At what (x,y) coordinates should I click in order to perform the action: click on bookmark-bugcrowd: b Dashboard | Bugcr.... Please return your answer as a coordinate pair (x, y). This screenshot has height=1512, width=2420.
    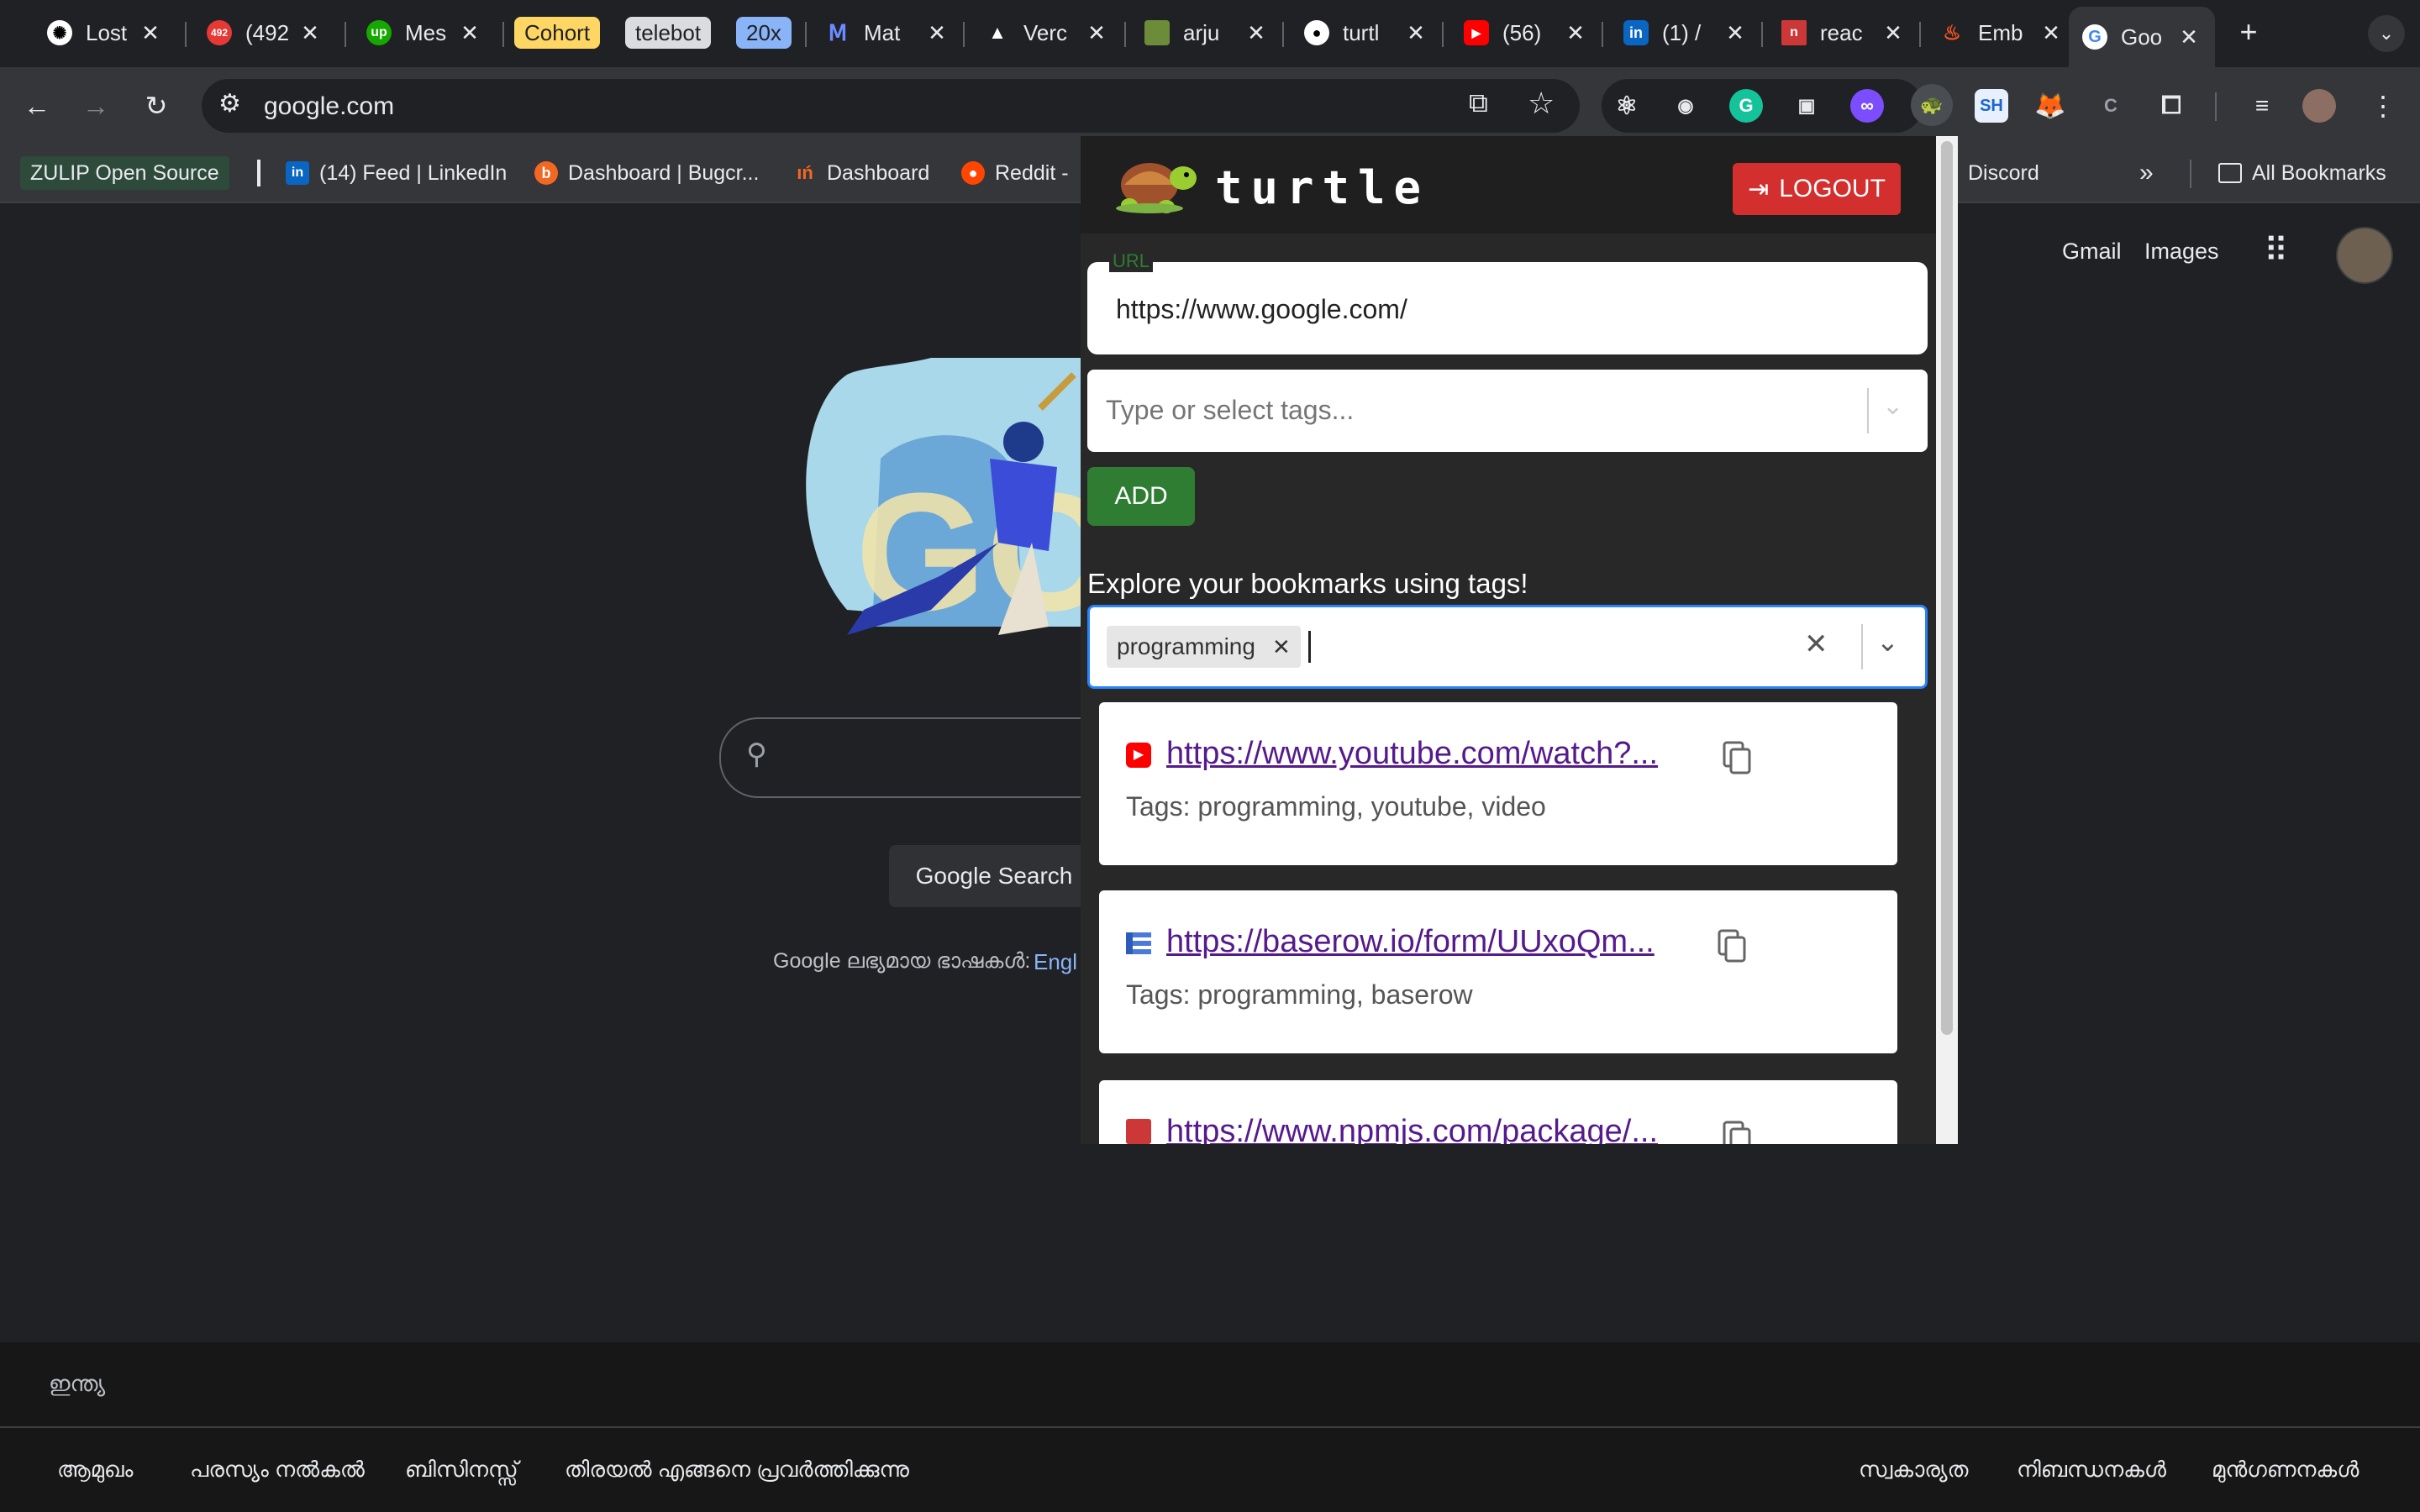
    Looking at the image, I should click on (646, 173).